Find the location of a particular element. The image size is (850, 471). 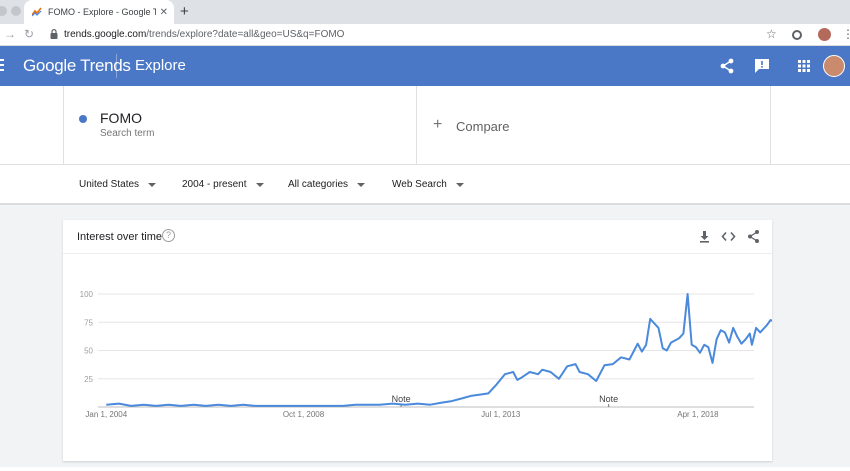

x-tick-label: Jan 1, 2004 is located at coordinates (106, 414).